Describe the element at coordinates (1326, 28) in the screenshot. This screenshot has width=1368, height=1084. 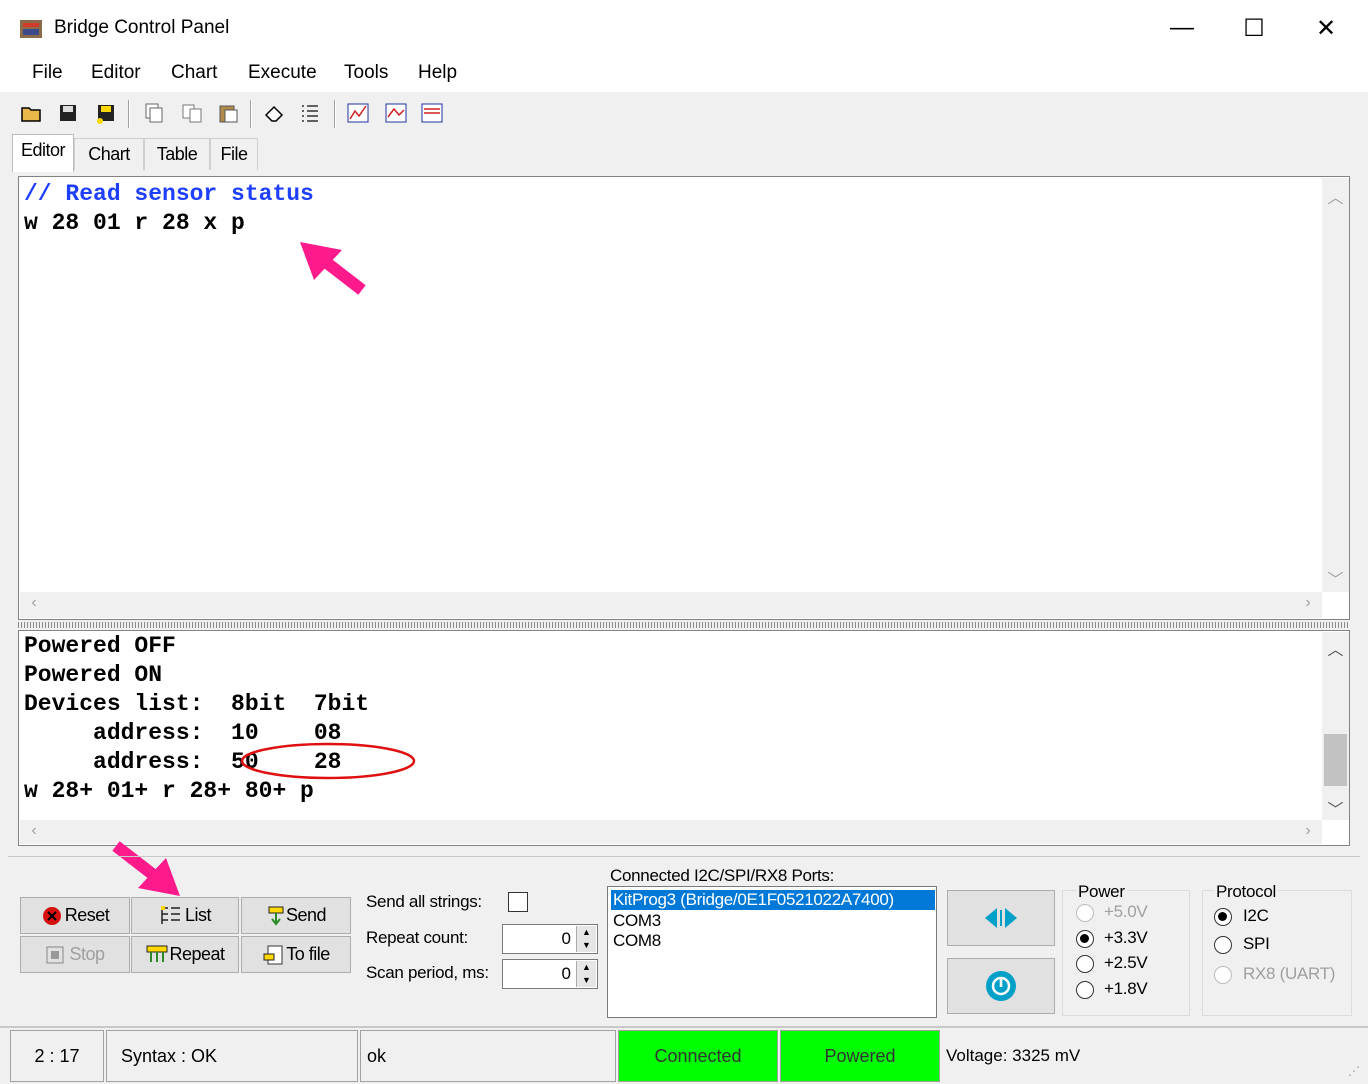
I see `close-button: ✕` at that location.